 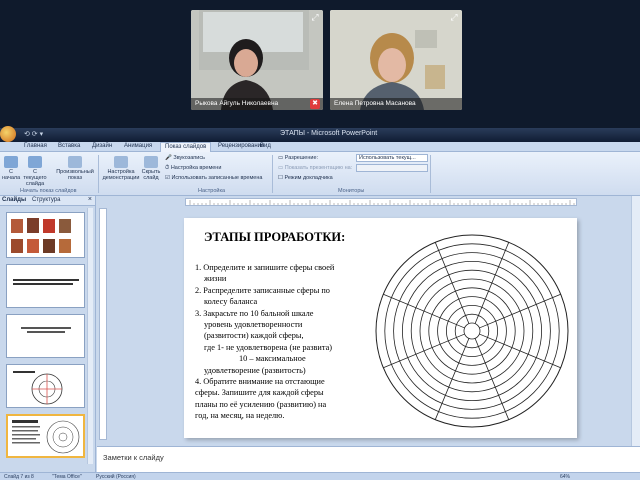 I want to click on setup-show-icon, so click(x=121, y=162).